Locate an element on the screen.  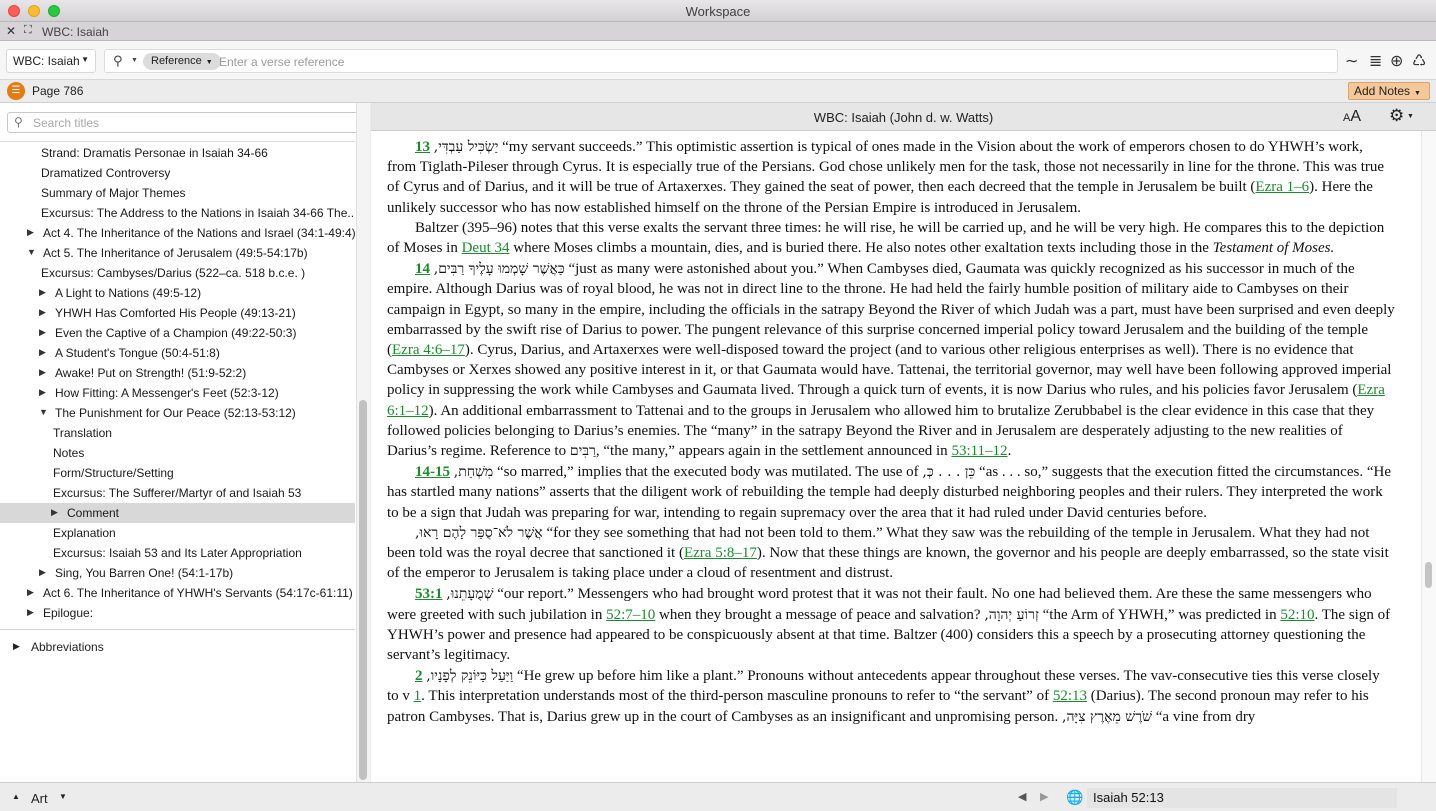
verse-link: 14-15 is located at coordinates (432, 472).